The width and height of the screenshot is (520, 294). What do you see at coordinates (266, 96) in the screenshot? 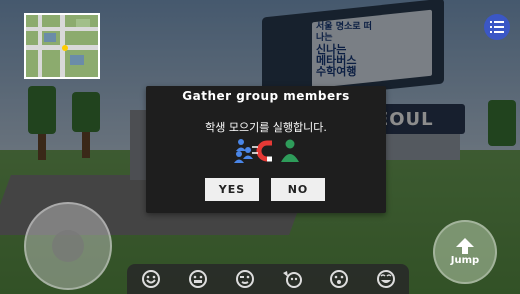
I see `dialog-title: Gather group members` at bounding box center [266, 96].